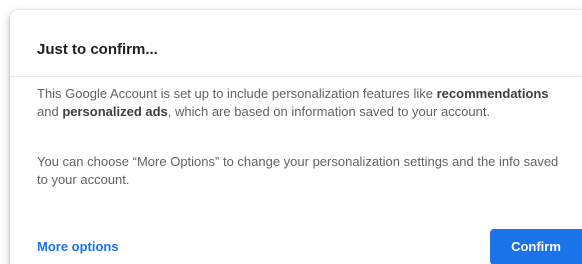 The width and height of the screenshot is (582, 264). What do you see at coordinates (296, 76) in the screenshot?
I see `title-divider` at bounding box center [296, 76].